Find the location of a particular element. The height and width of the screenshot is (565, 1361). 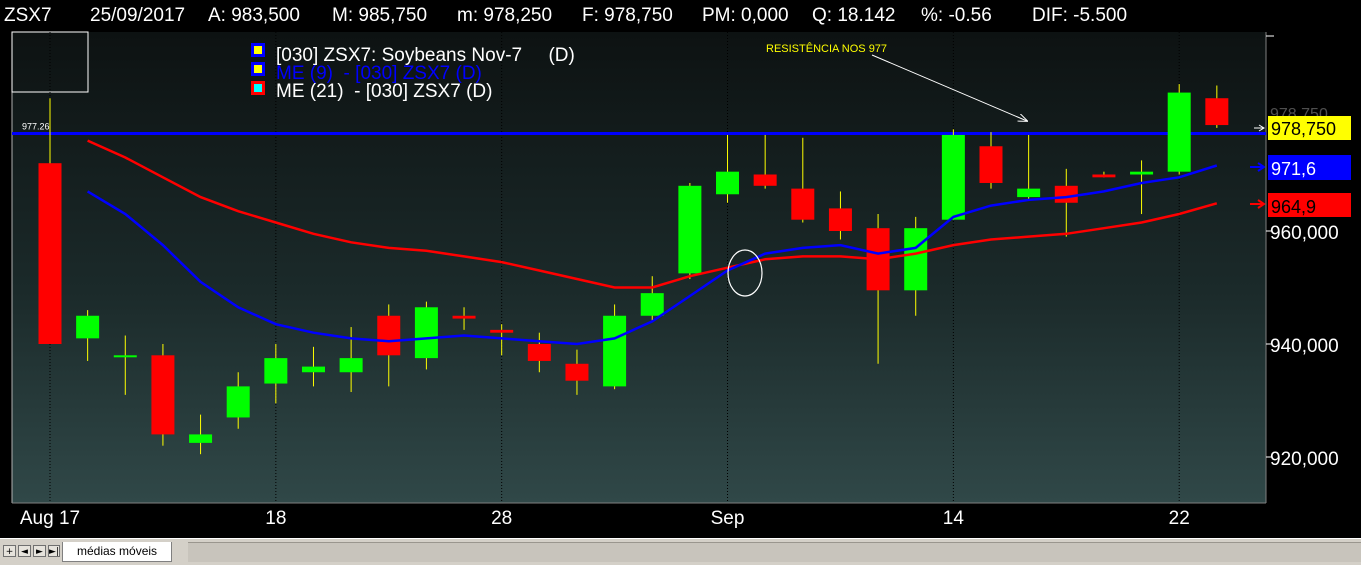

legend-marker-price-inner is located at coordinates (258, 50).